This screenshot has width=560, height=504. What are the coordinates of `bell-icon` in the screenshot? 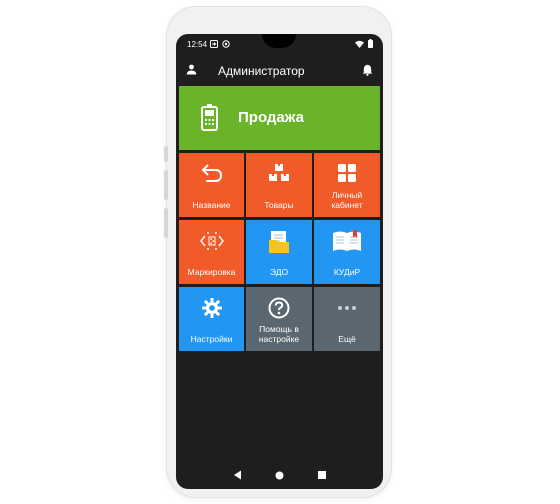 It's located at (367, 70).